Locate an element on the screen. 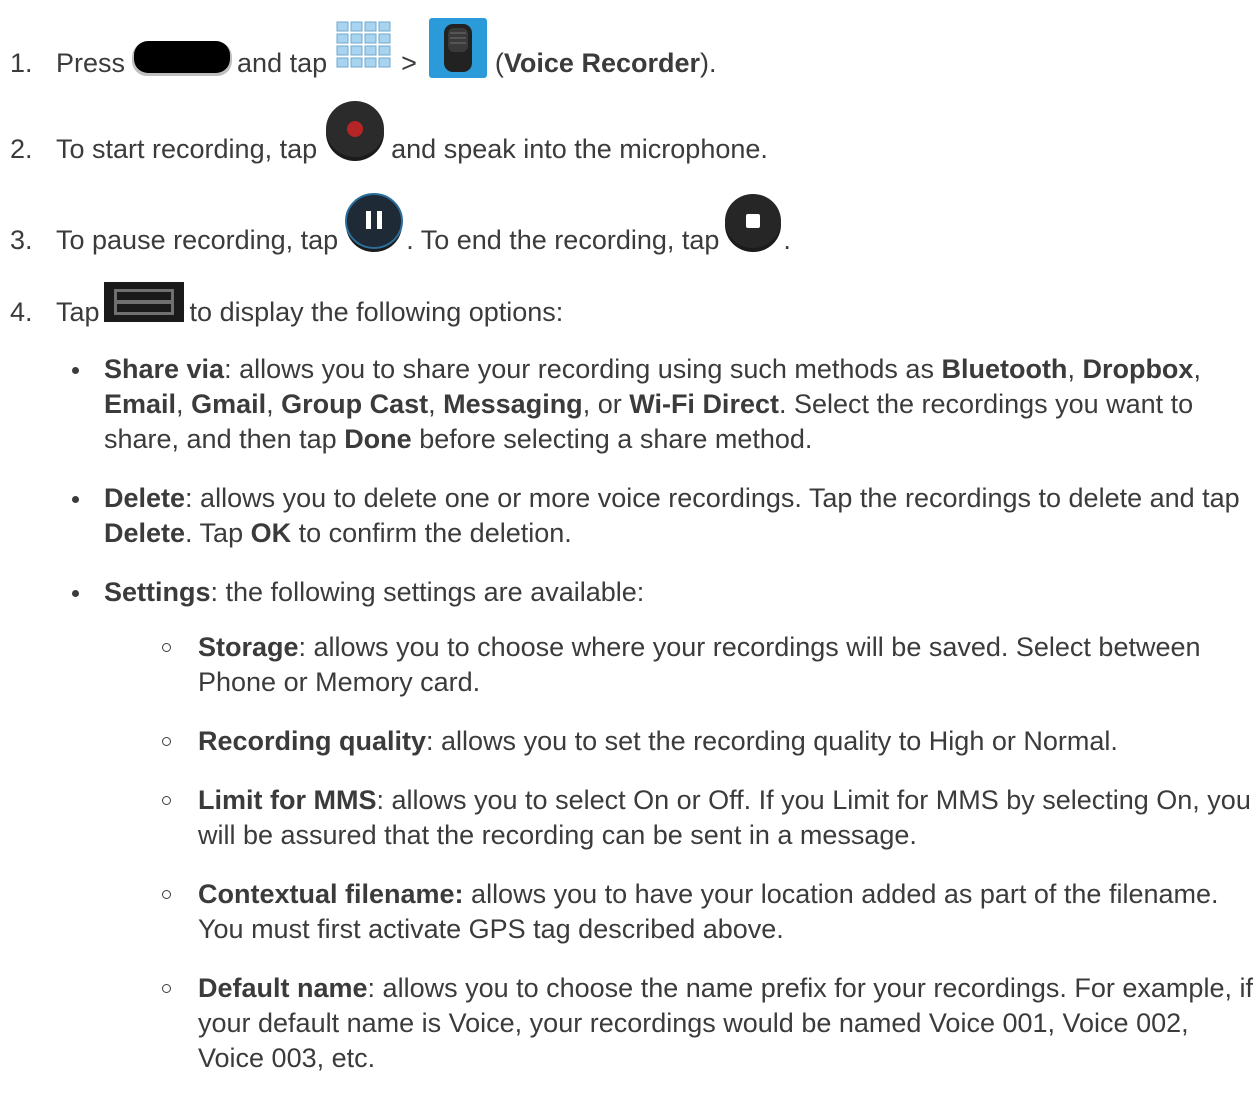  step-4: 4. Tap to display the following options: is located at coordinates (287, 306).